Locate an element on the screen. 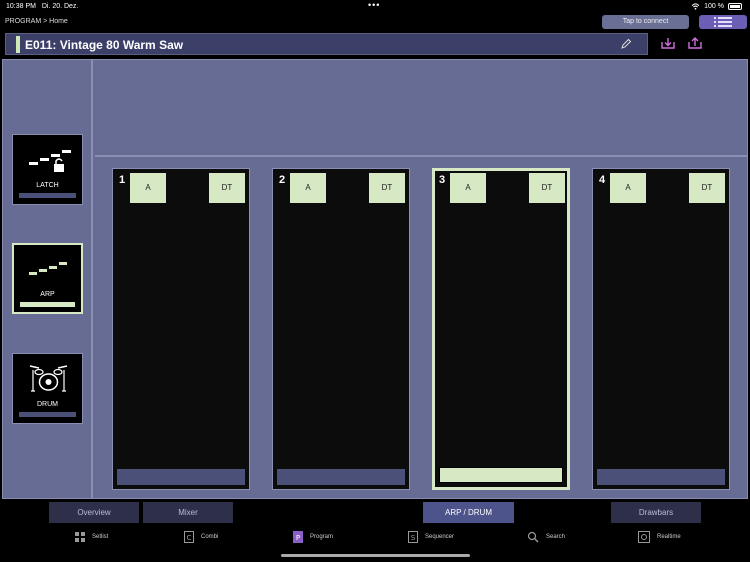 Image resolution: width=750 pixels, height=562 pixels. program-name: E011: Vintage 80 Warm Saw is located at coordinates (104, 45).